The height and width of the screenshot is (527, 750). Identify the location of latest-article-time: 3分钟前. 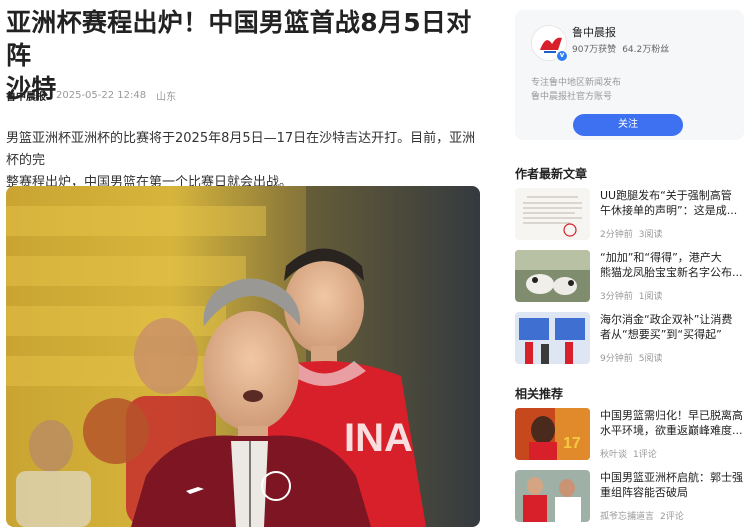
(616, 297).